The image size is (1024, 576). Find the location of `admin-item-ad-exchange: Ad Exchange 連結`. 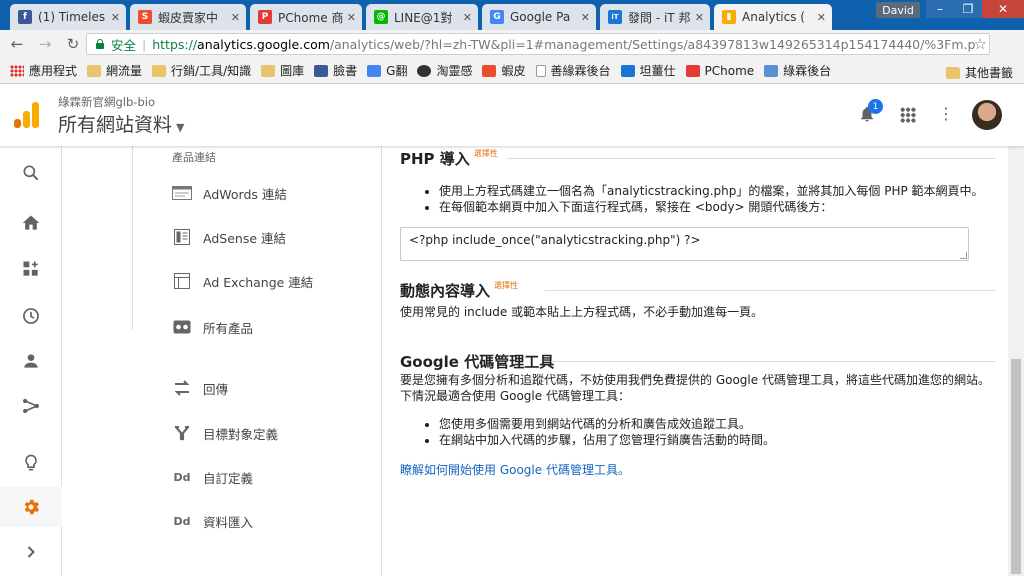

admin-item-ad-exchange: Ad Exchange 連結 is located at coordinates (242, 281).